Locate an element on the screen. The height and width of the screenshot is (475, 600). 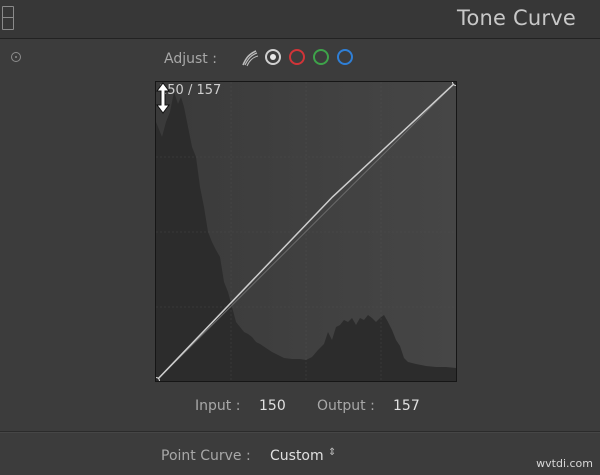
dropdown-caret-icon: ⇕ is located at coordinates (332, 453).